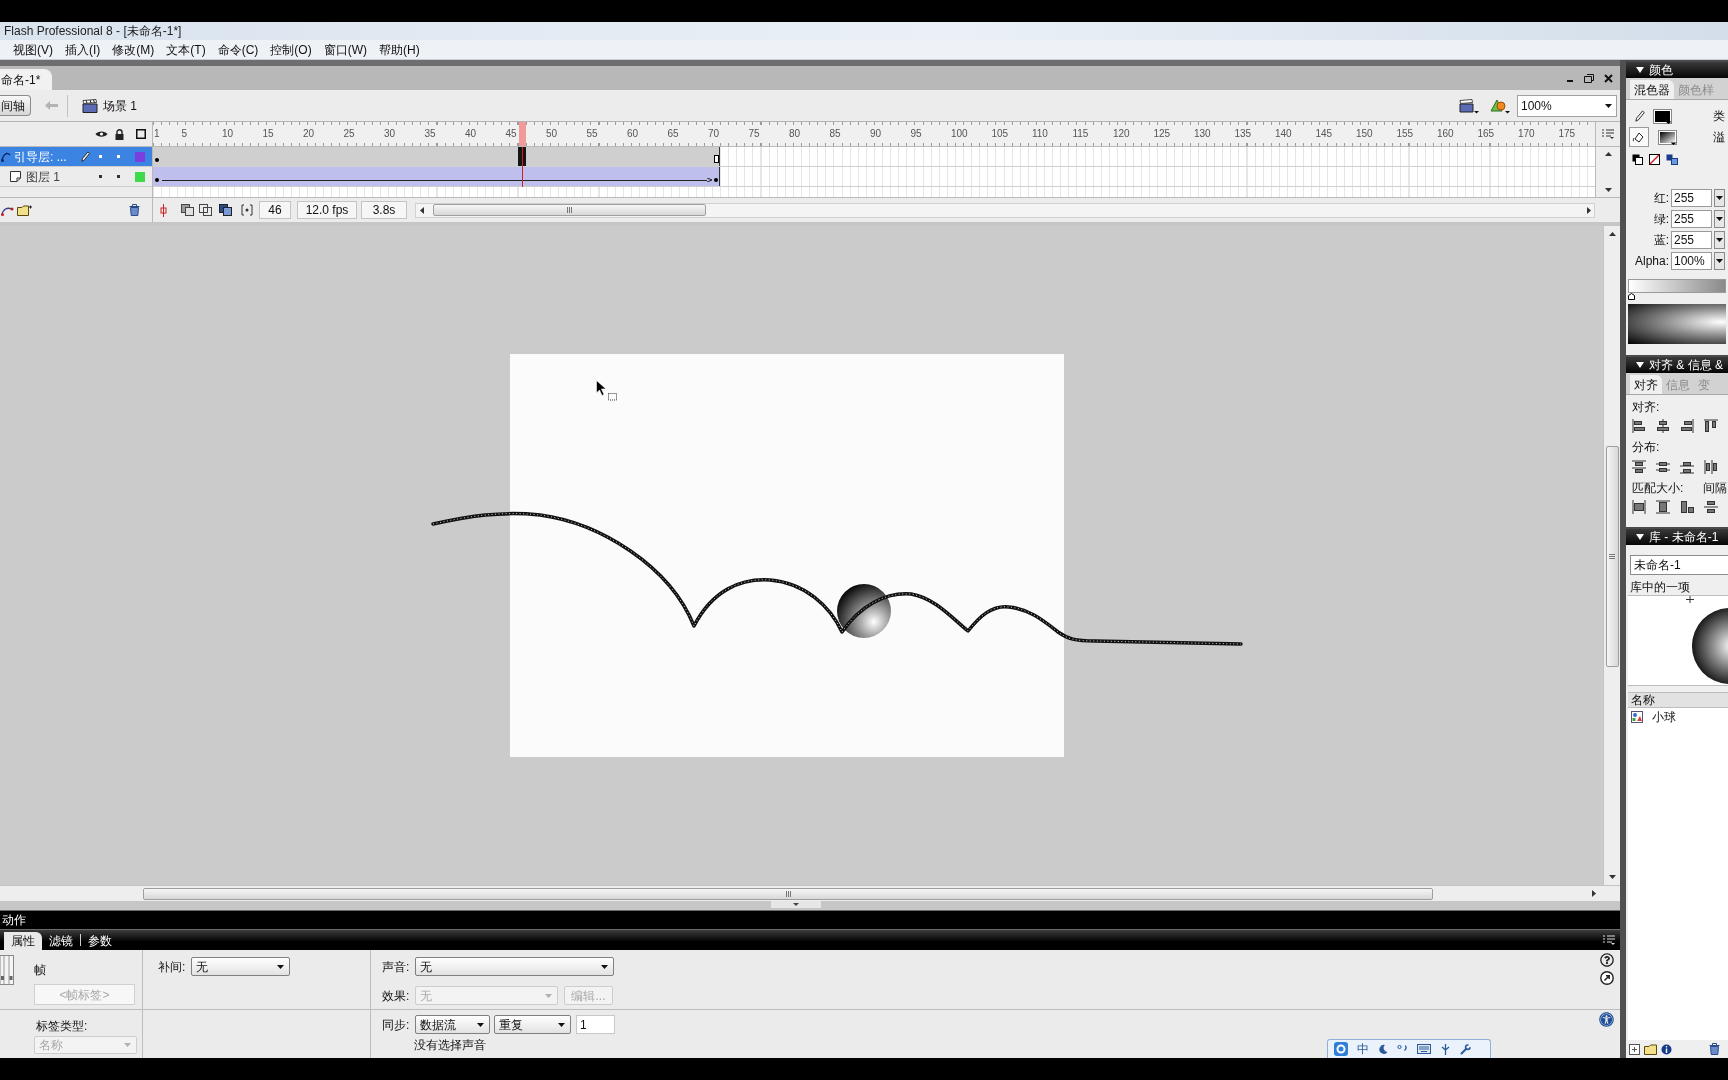  Describe the element at coordinates (422, 210) in the screenshot. I see `scroll-left-icon` at that location.